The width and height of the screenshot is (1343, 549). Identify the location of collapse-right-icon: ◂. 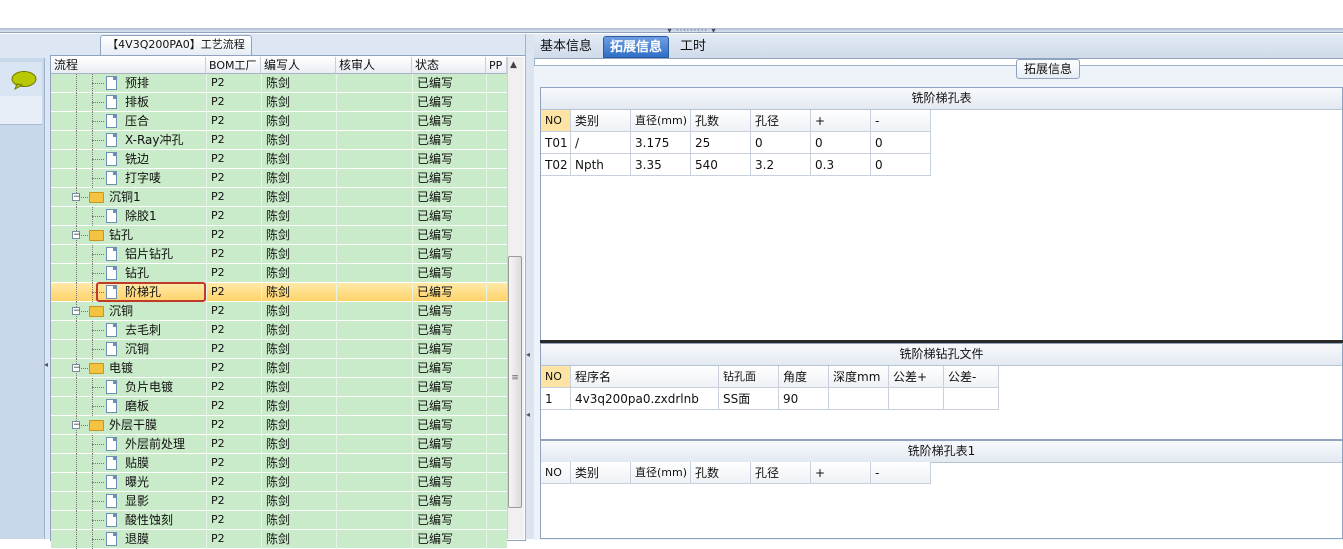
(528, 354).